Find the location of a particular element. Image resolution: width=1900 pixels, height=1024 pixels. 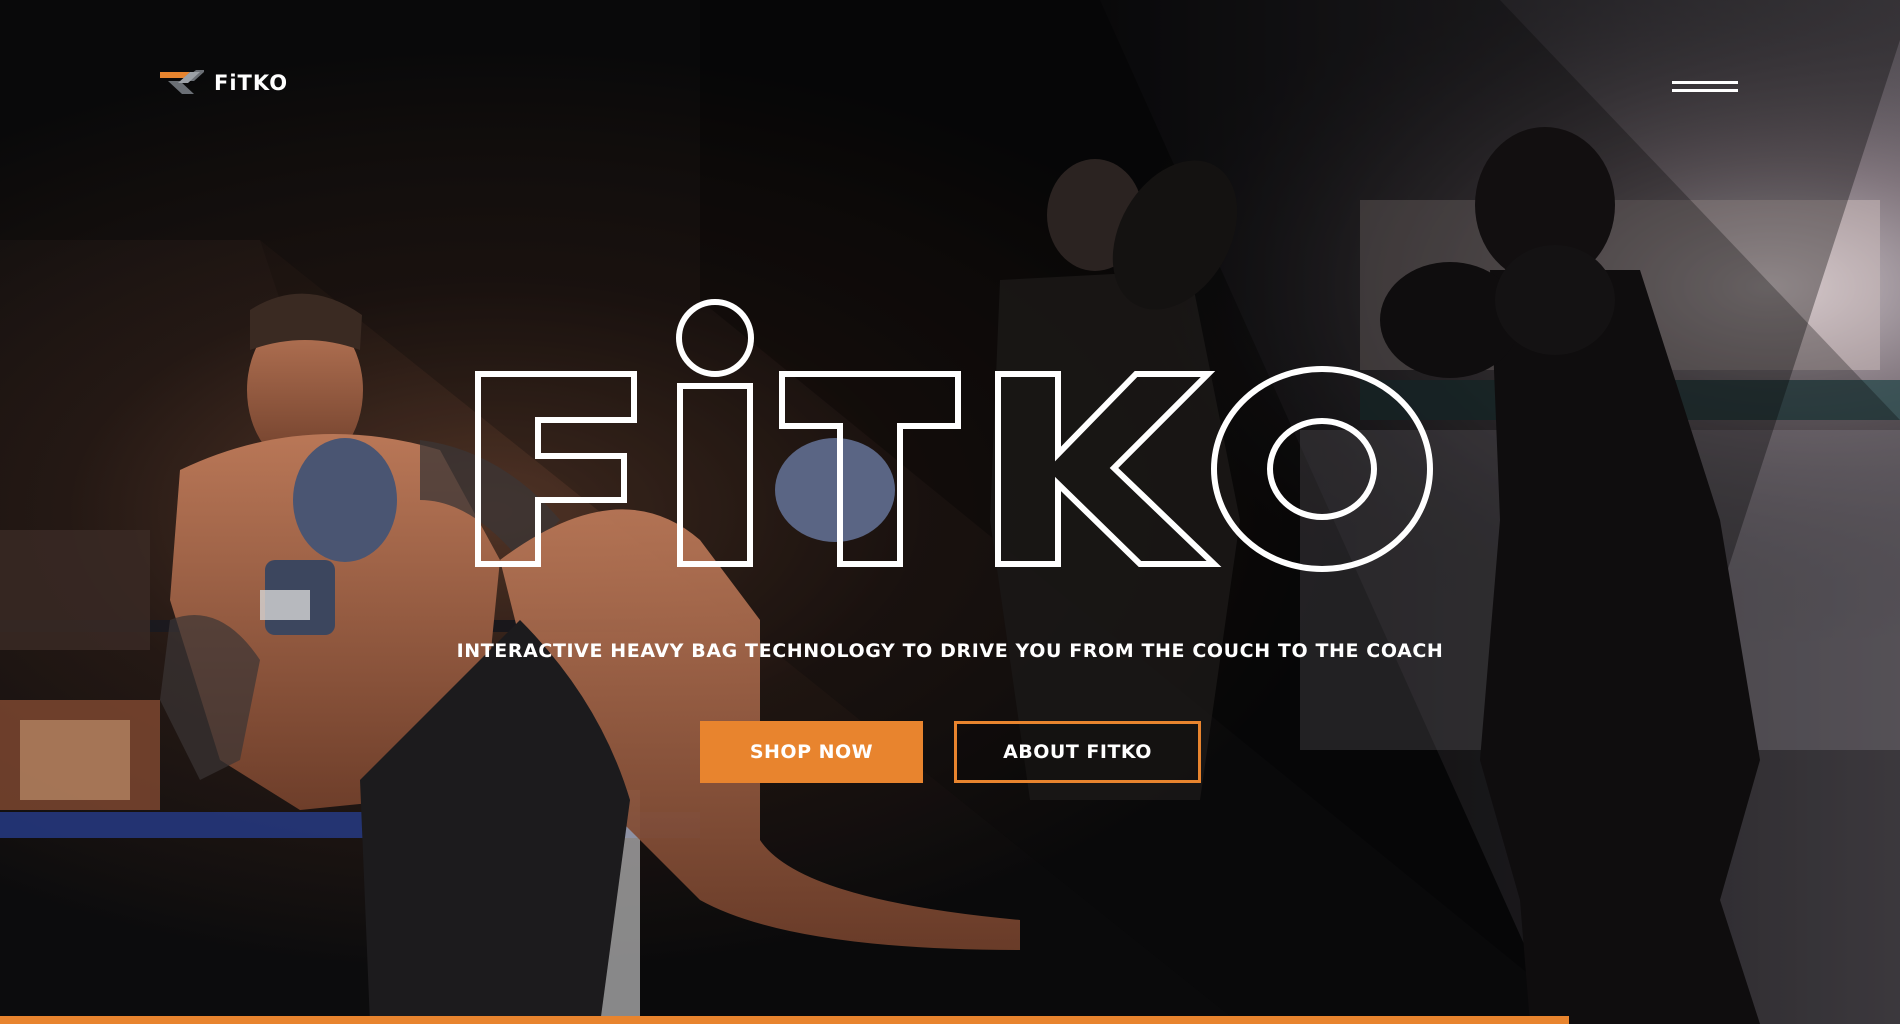

logo-link: FiTKO is located at coordinates (224, 83).